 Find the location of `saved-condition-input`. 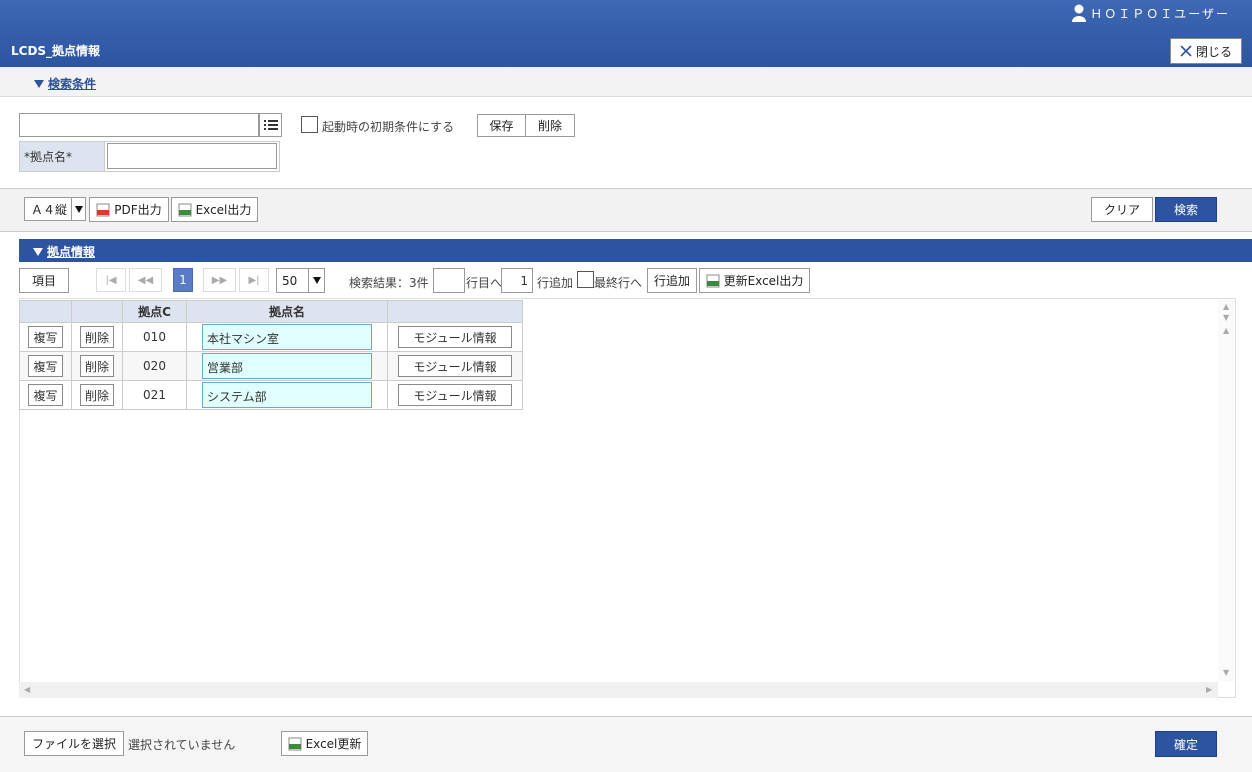

saved-condition-input is located at coordinates (139, 125).